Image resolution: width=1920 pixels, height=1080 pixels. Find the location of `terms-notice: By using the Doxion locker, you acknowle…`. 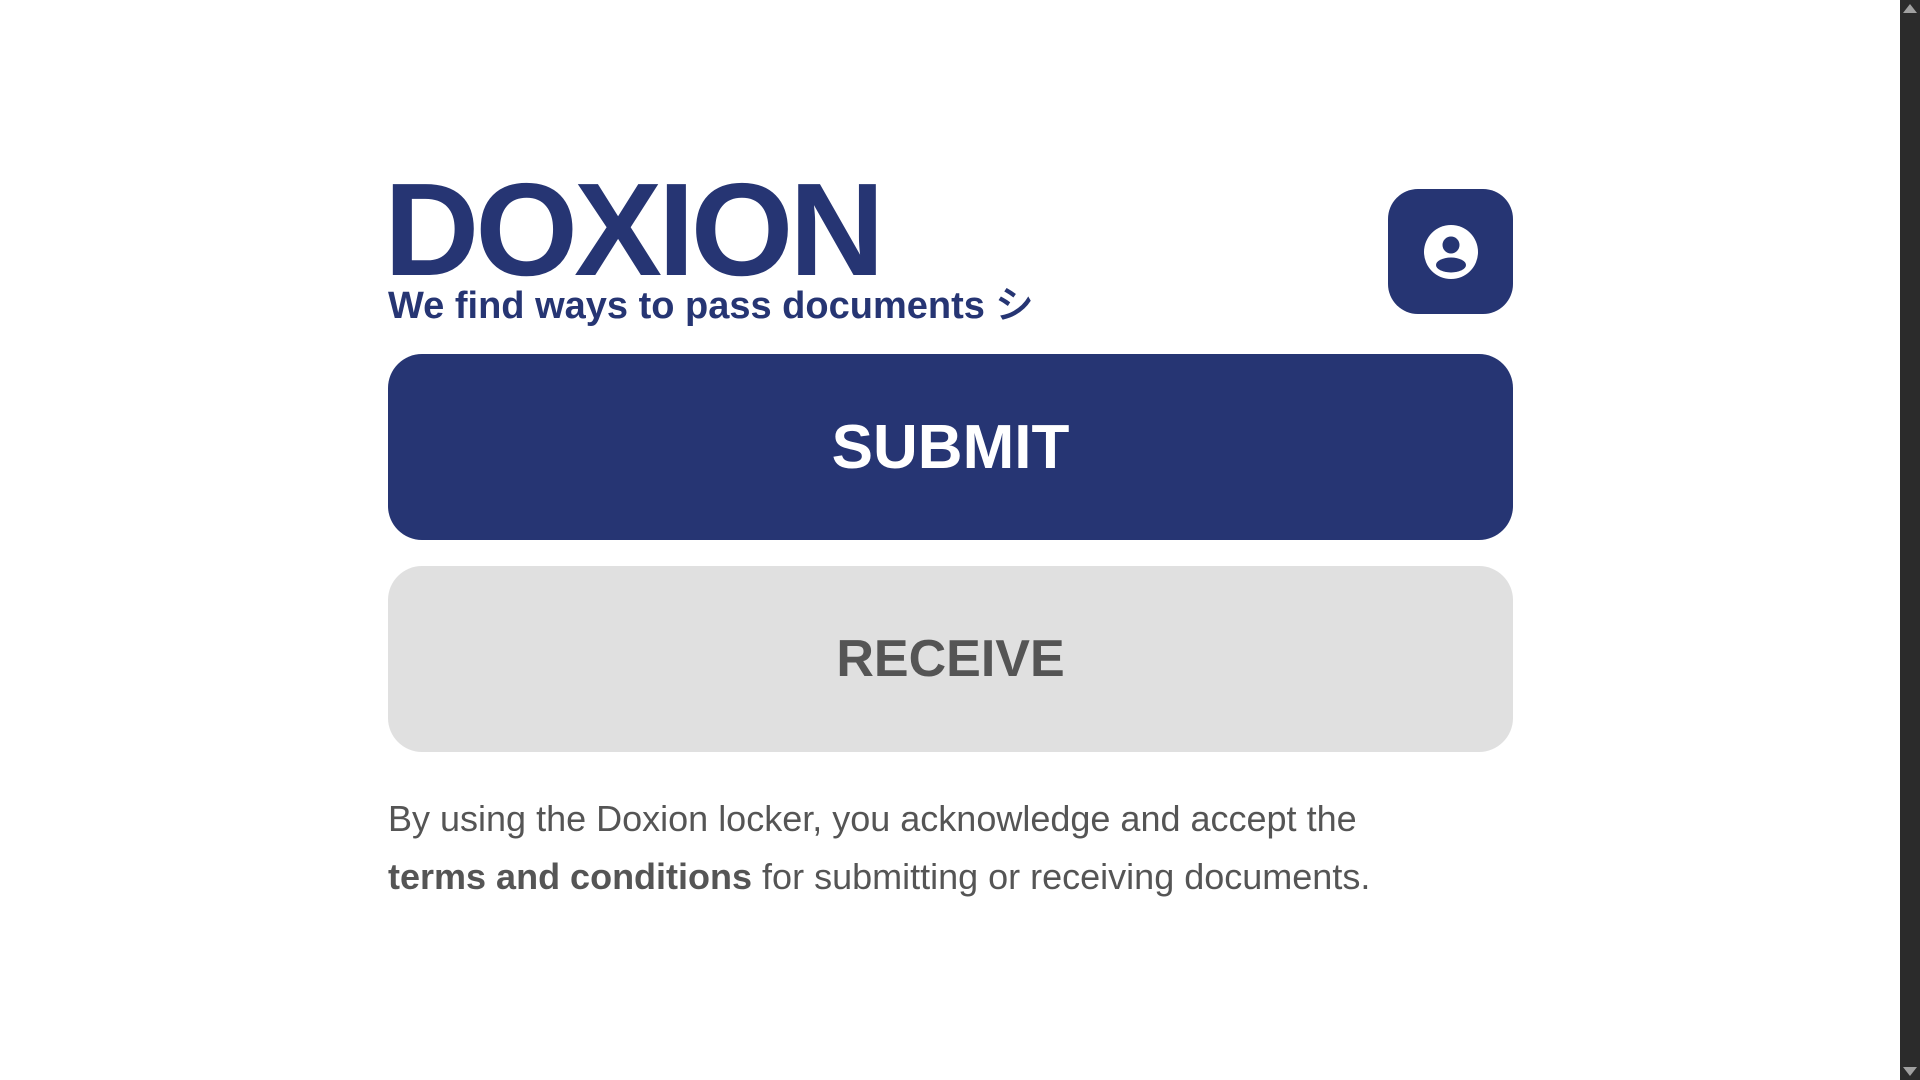

terms-notice: By using the Doxion locker, you acknowle… is located at coordinates (950, 848).